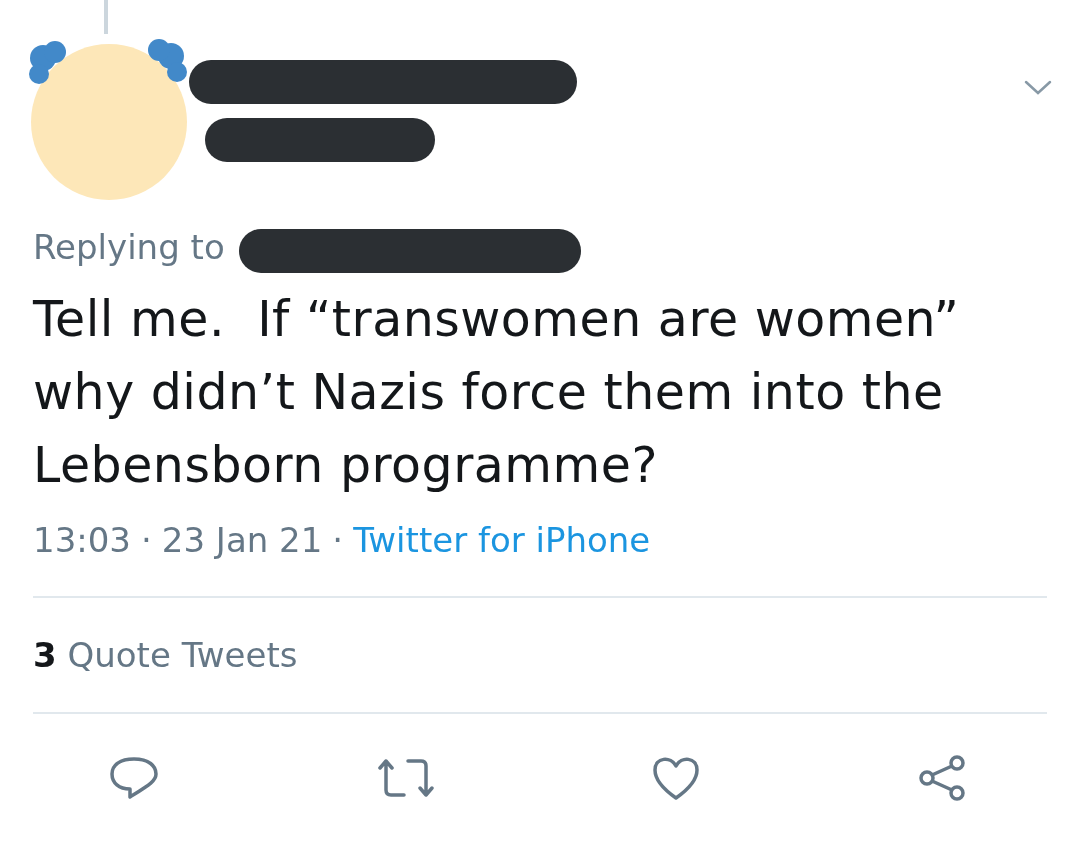  I want to click on reply-icon, so click(134, 778).